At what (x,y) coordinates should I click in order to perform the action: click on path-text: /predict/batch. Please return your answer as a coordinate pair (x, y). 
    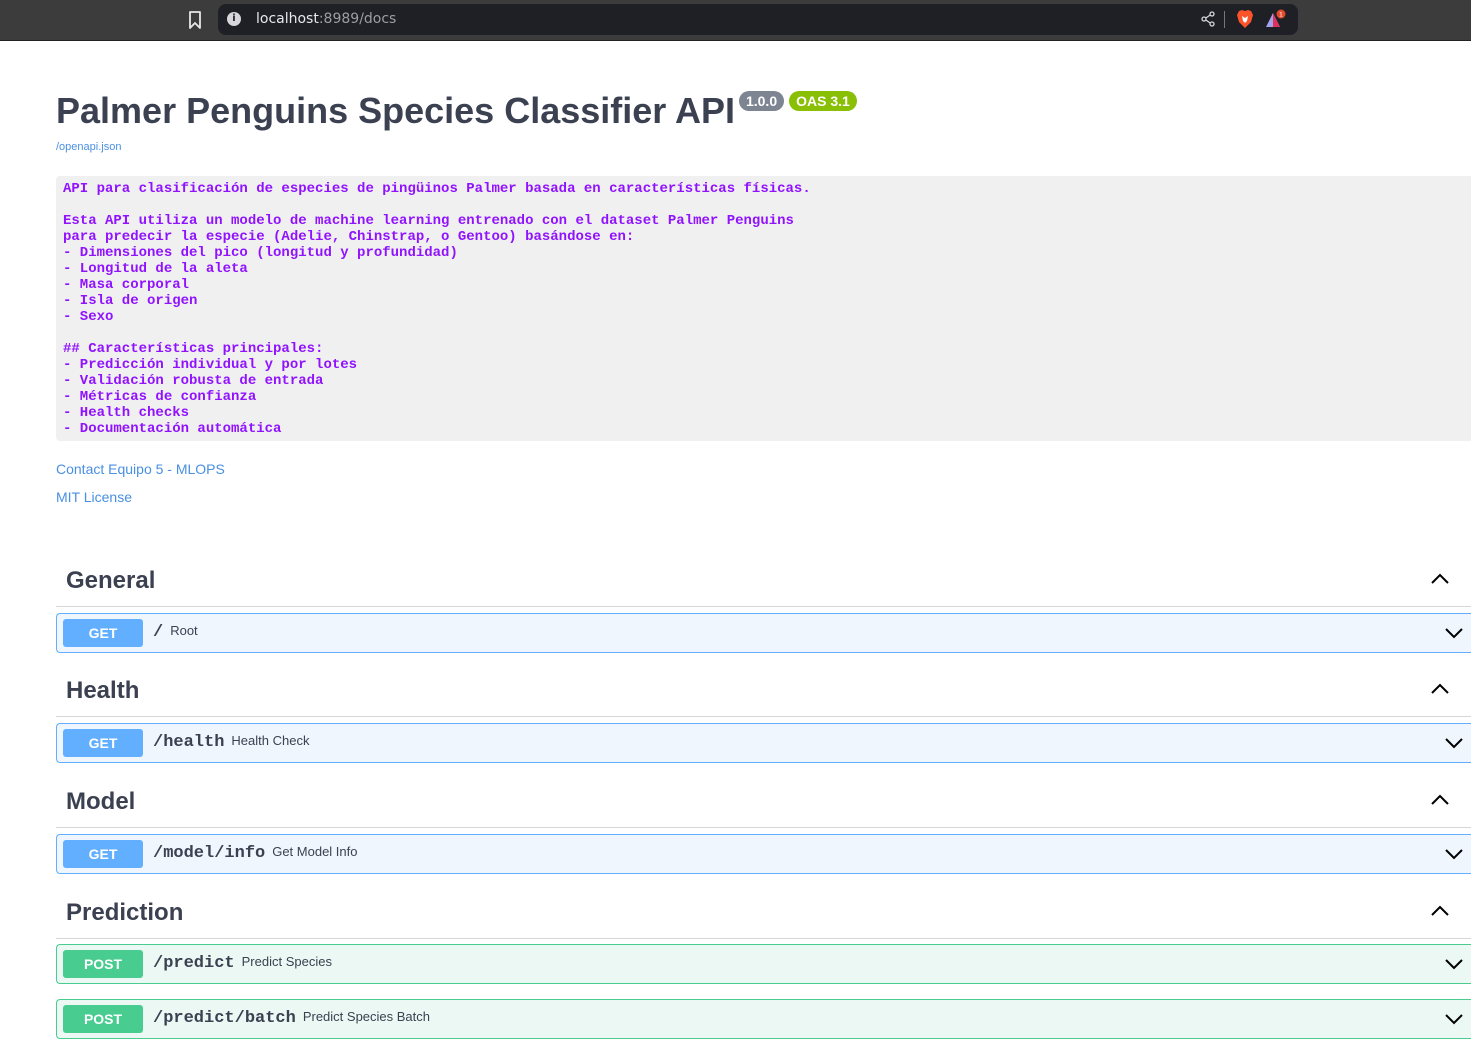
    Looking at the image, I should click on (224, 1018).